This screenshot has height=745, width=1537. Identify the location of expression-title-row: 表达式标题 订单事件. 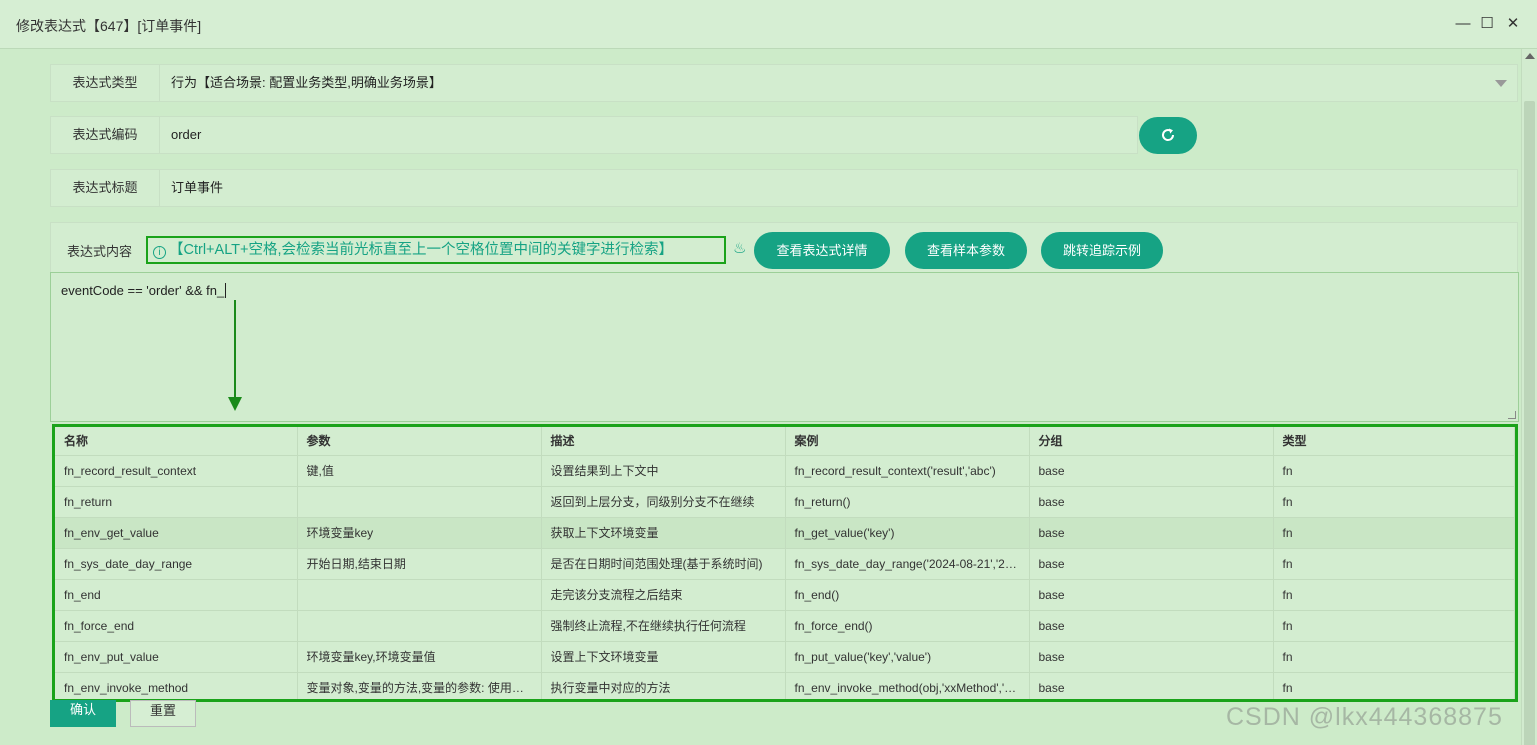
(784, 188).